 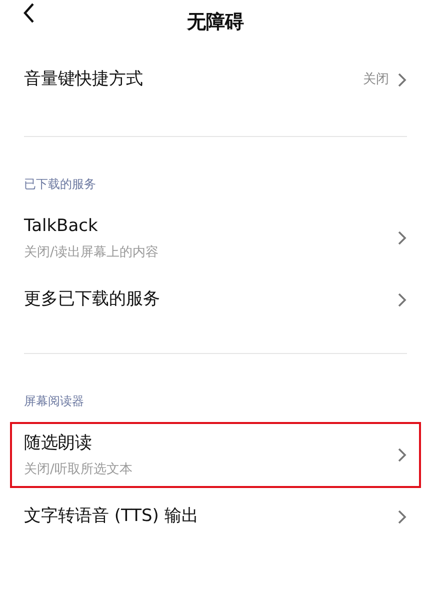 I want to click on settings-item: 文字转语音 (TTS) 输出, so click(x=215, y=517).